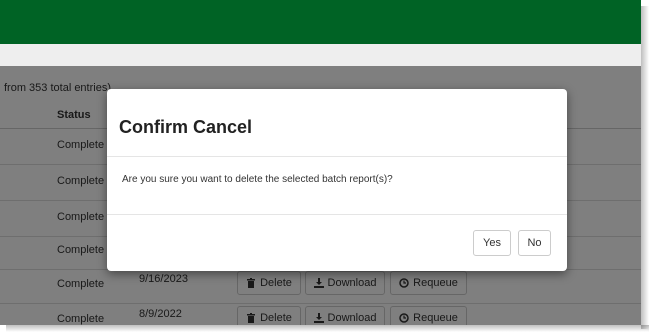 The width and height of the screenshot is (655, 333). I want to click on frame-shadow-bottom, so click(327, 328).